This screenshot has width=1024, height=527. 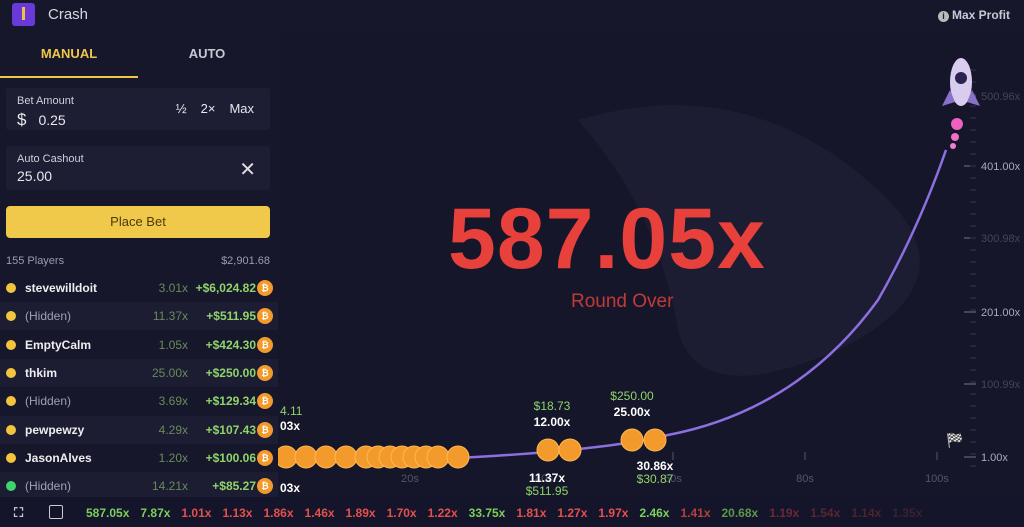 I want to click on double-bet-button: 2×, so click(x=208, y=108).